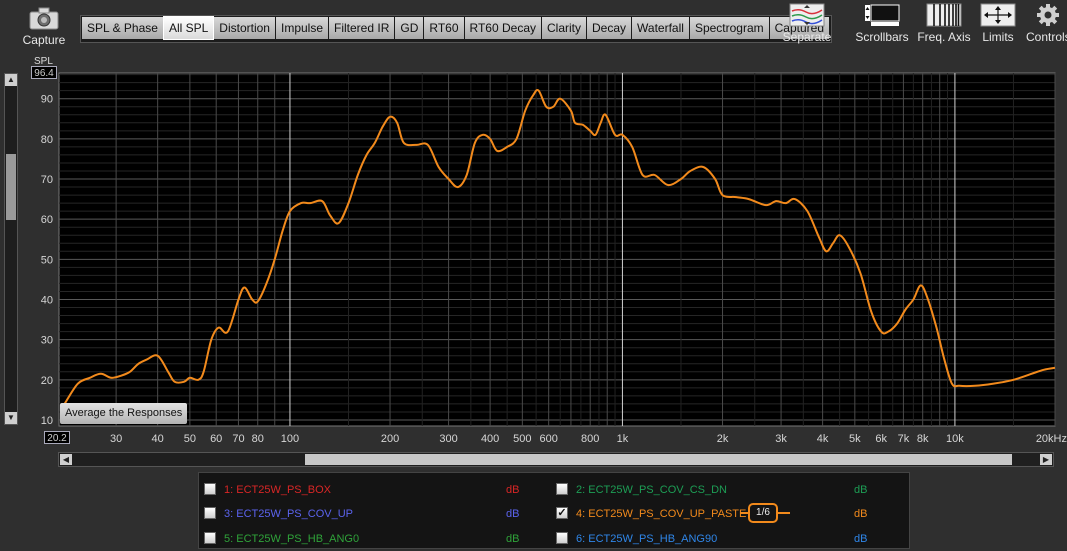  Describe the element at coordinates (238, 439) in the screenshot. I see `x-tick-label: 70` at that location.